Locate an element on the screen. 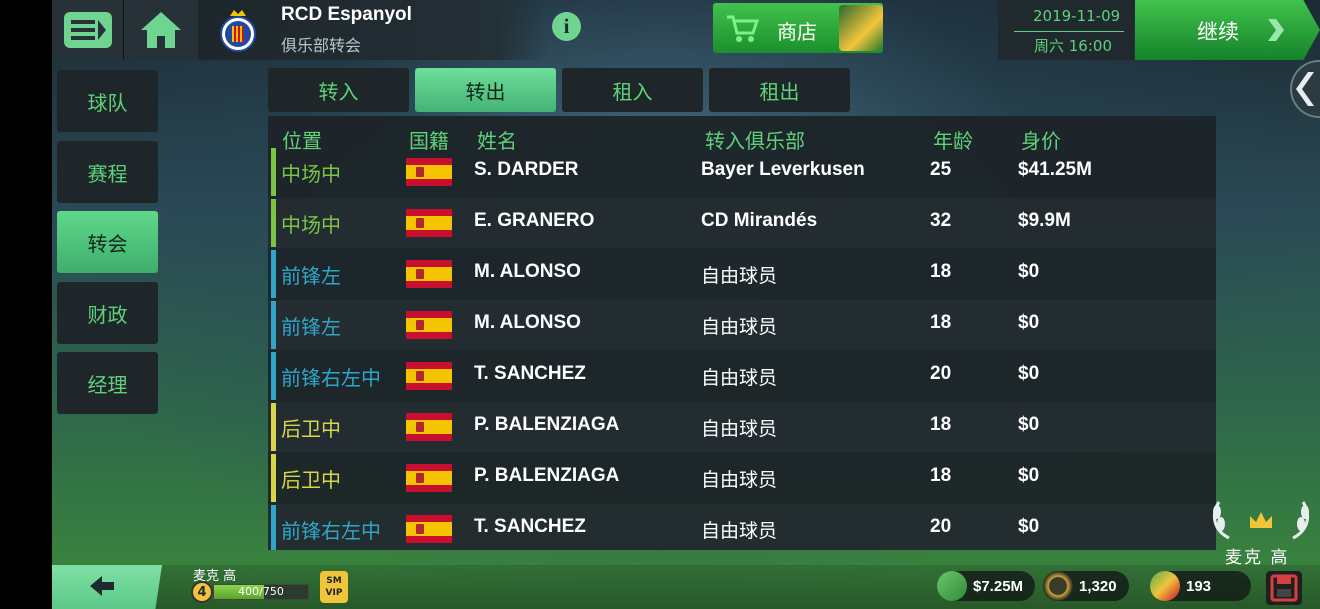  tokens-value: 193 is located at coordinates (1199, 586).